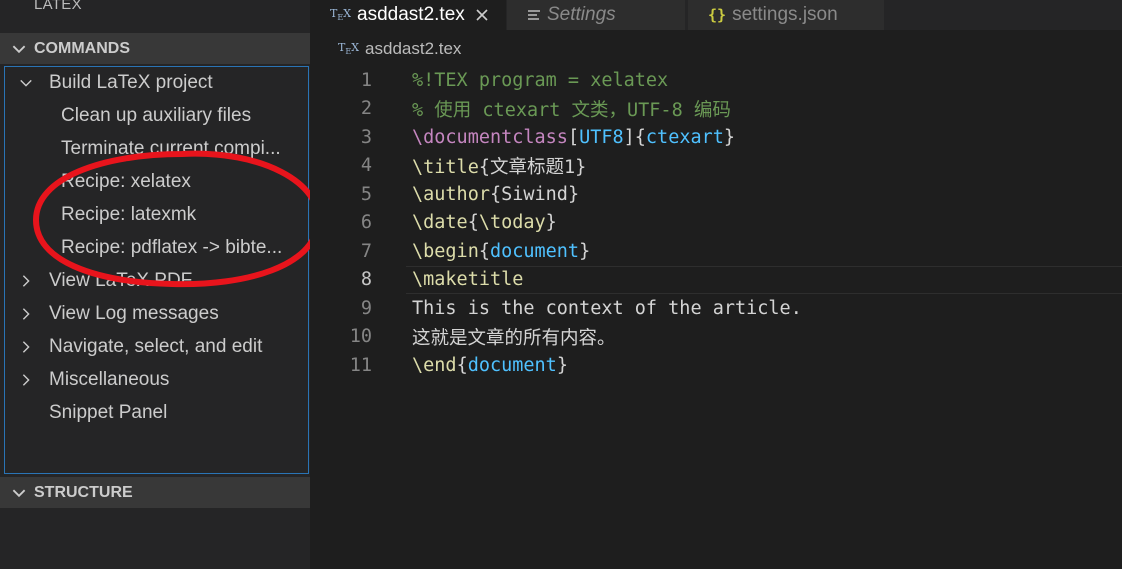  I want to click on line-text: \author{Siwind}, so click(495, 194).